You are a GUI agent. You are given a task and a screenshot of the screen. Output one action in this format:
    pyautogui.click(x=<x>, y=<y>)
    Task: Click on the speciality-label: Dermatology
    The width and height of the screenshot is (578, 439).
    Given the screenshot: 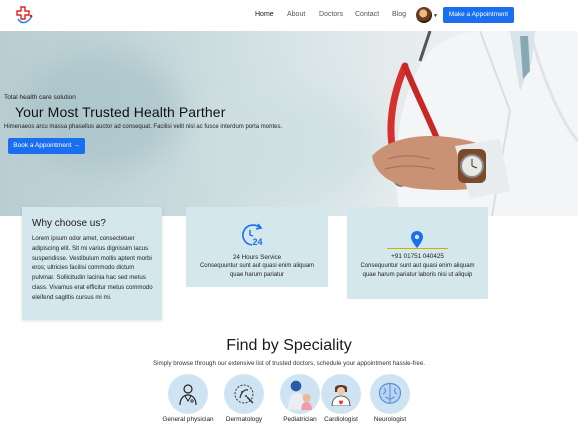 What is the action you would take?
    pyautogui.click(x=244, y=419)
    